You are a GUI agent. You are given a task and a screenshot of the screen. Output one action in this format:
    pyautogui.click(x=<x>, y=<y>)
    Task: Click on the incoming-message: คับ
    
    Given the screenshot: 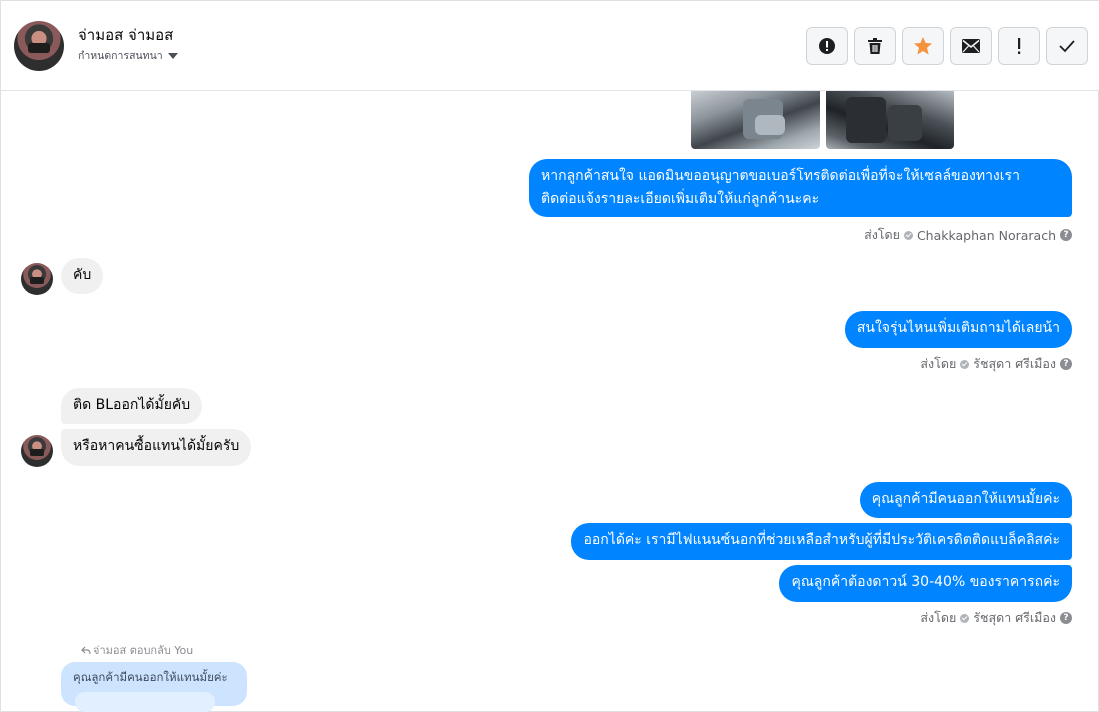 What is the action you would take?
    pyautogui.click(x=82, y=276)
    